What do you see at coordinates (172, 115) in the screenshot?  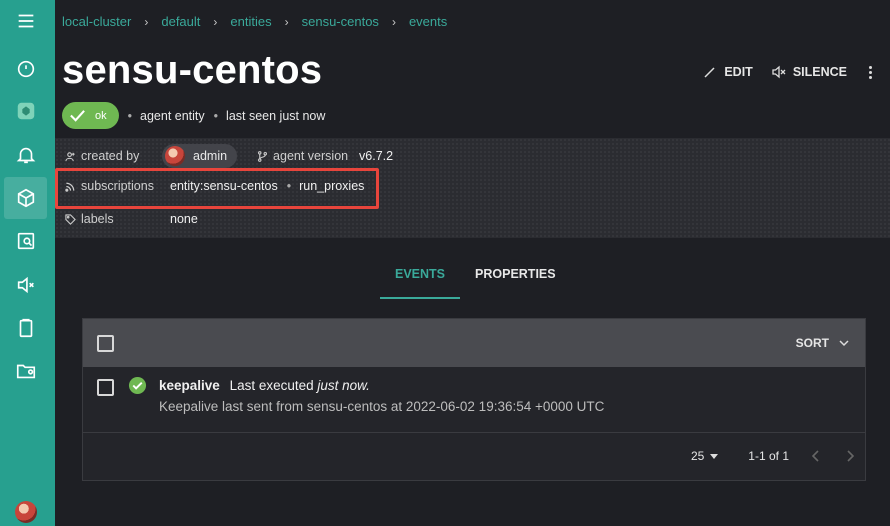 I see `entity-class: agent entity` at bounding box center [172, 115].